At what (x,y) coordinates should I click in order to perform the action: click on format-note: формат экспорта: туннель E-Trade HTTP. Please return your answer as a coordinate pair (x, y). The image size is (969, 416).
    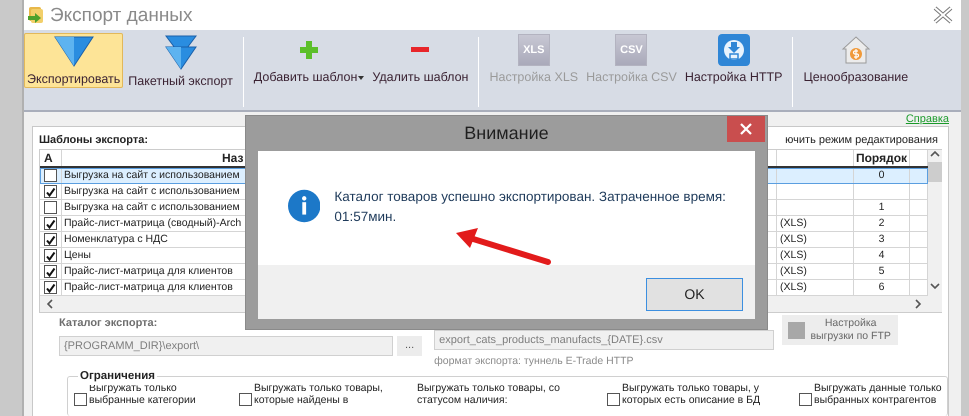
    Looking at the image, I should click on (534, 361).